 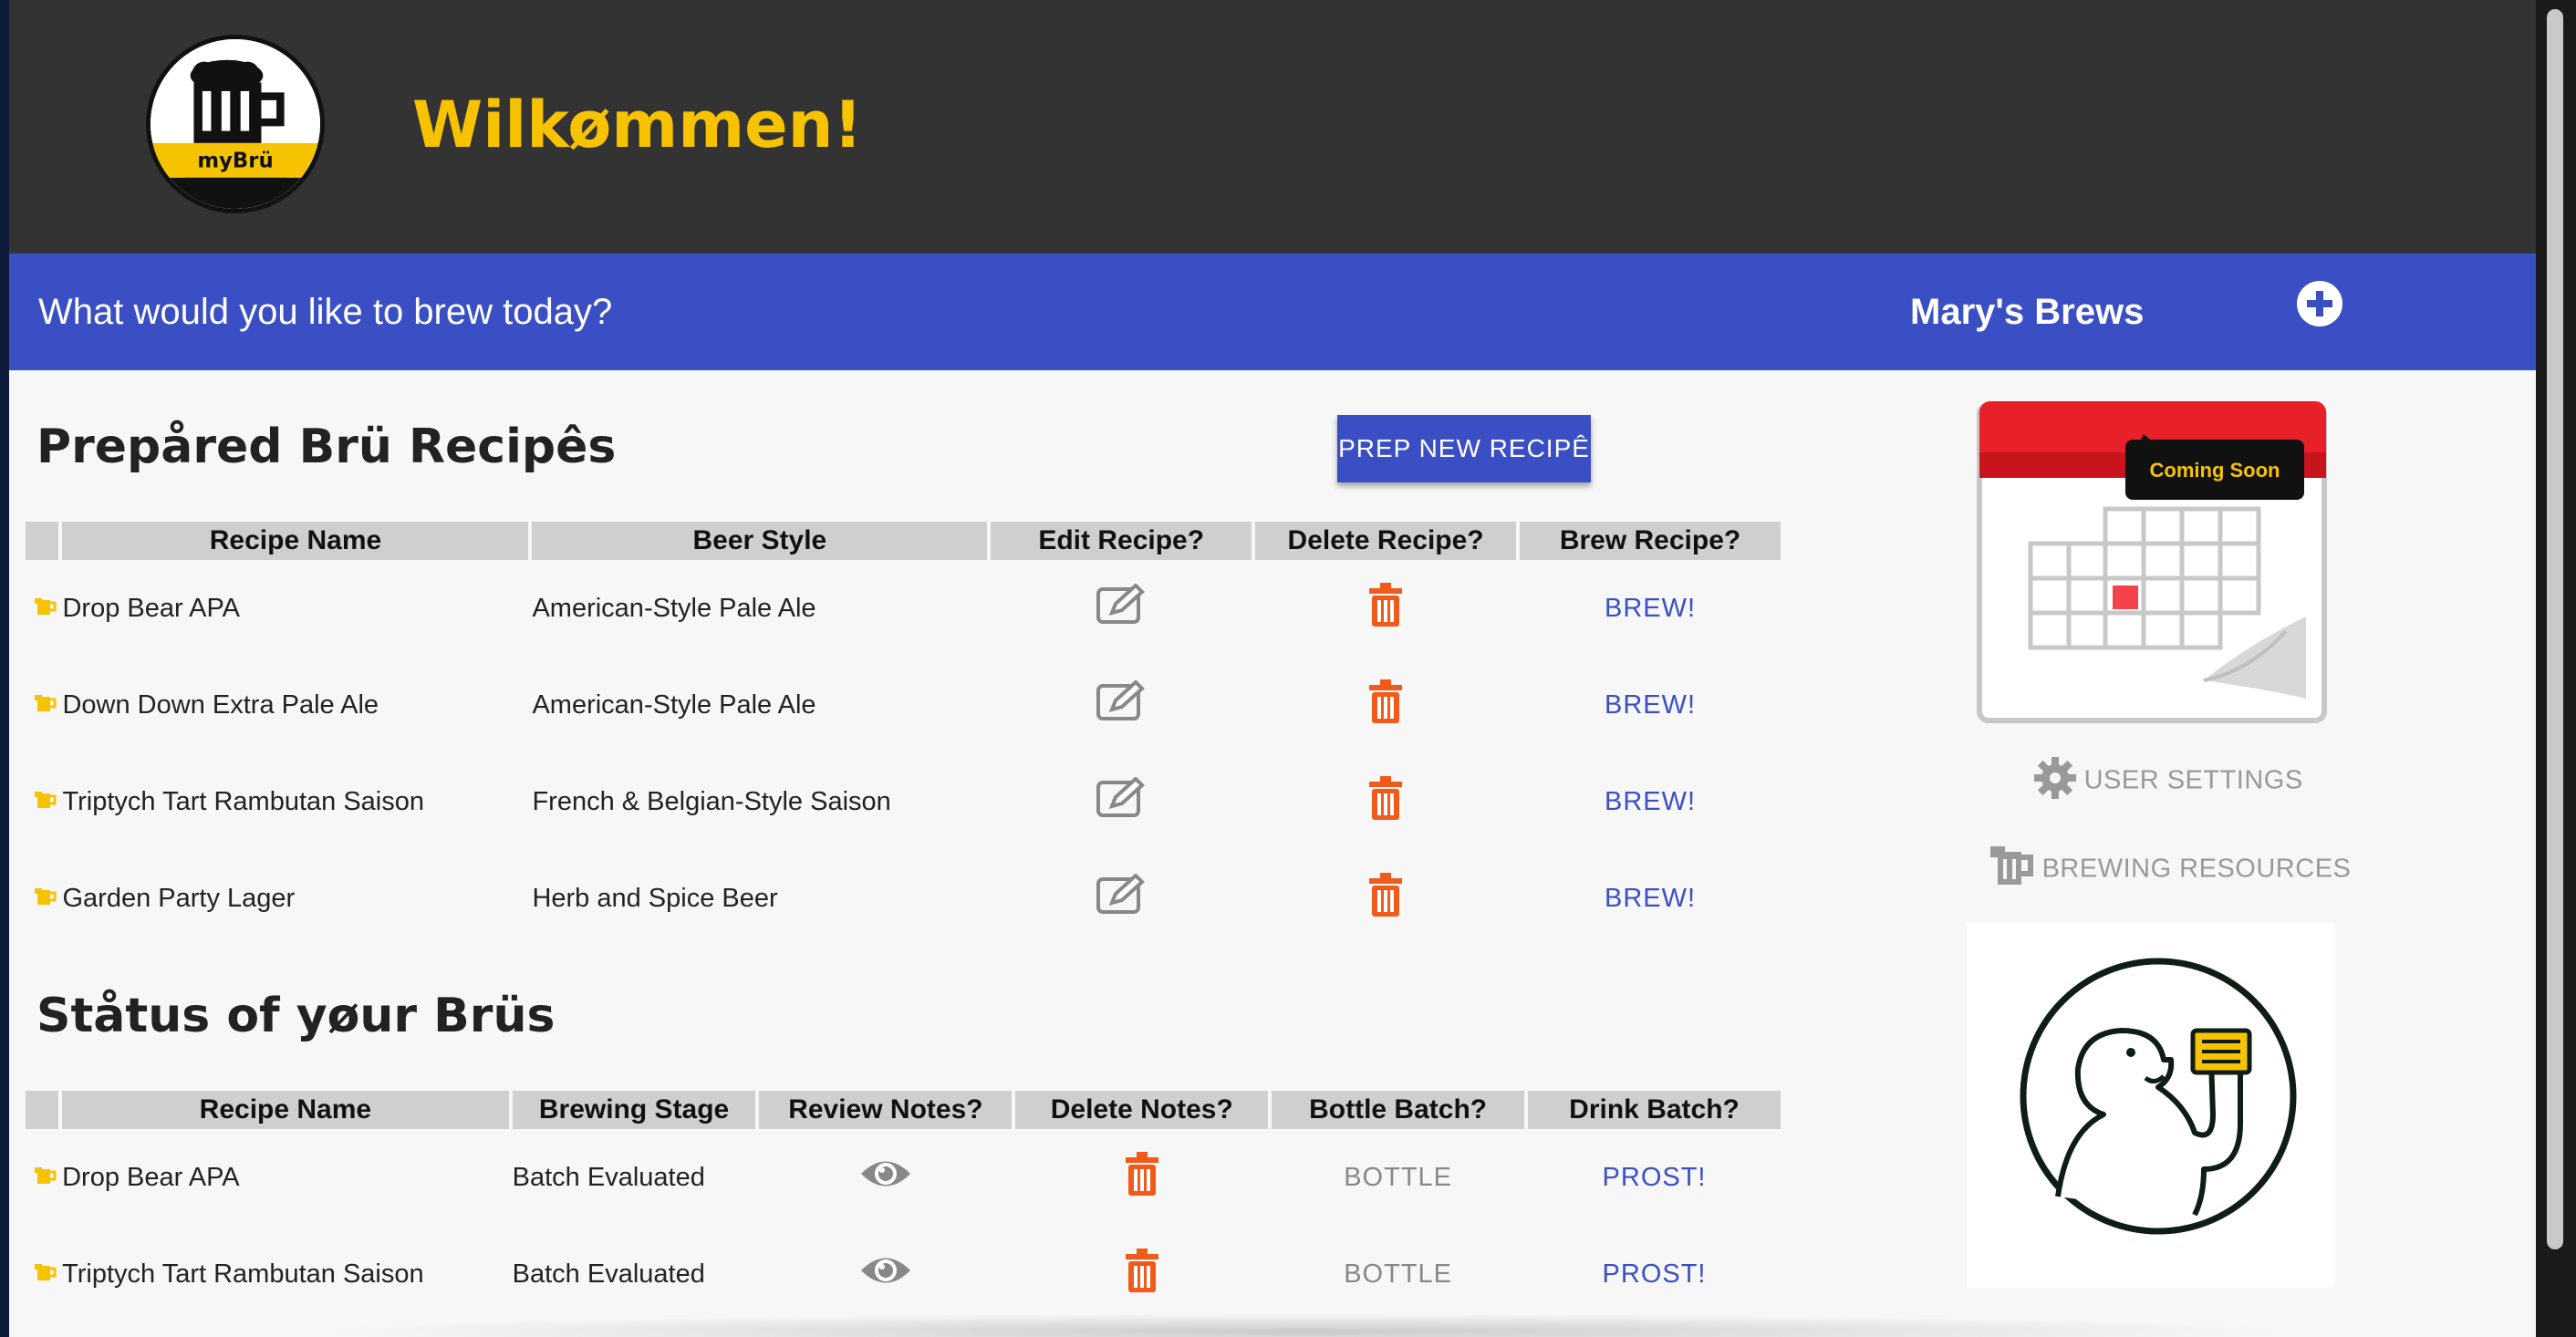 I want to click on header-bottle-batch: Bottle Batch?, so click(x=1398, y=1110).